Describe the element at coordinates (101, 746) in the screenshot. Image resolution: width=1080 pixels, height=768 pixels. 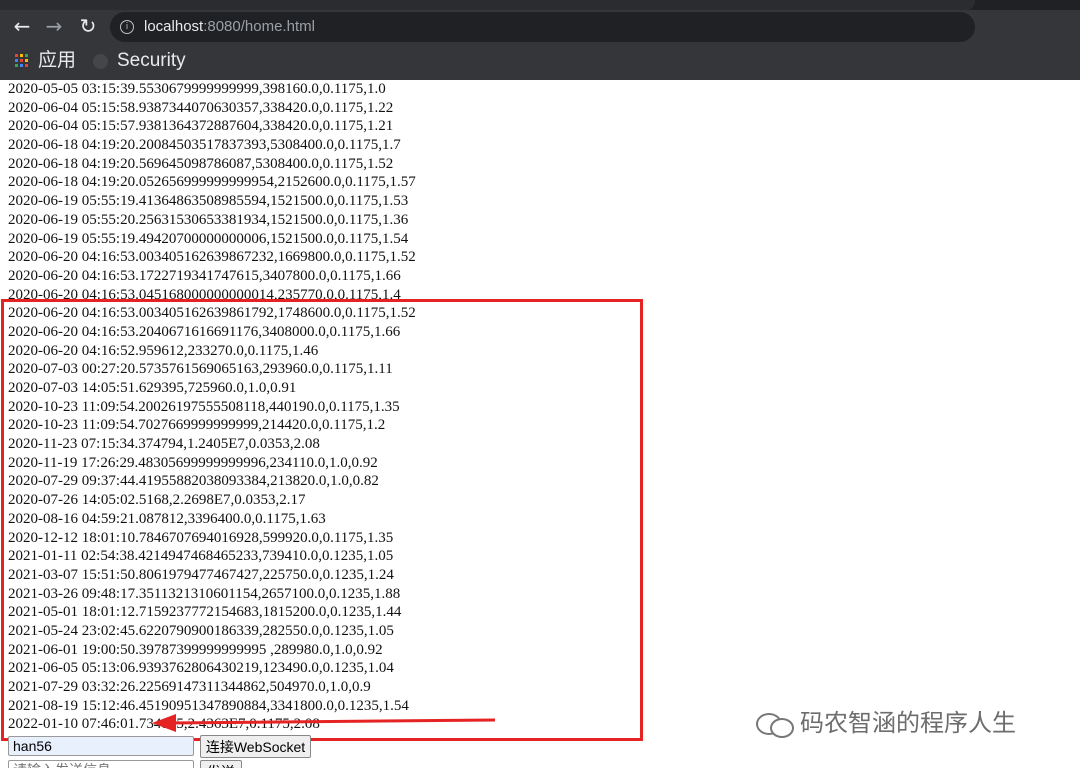
I see `username-input` at that location.